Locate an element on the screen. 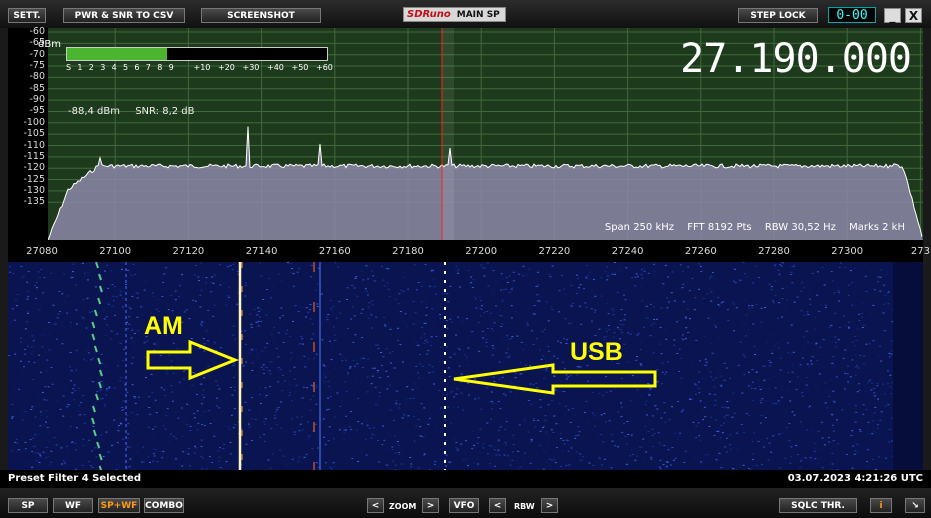 Image resolution: width=931 pixels, height=518 pixels. close-button: X is located at coordinates (913, 15).